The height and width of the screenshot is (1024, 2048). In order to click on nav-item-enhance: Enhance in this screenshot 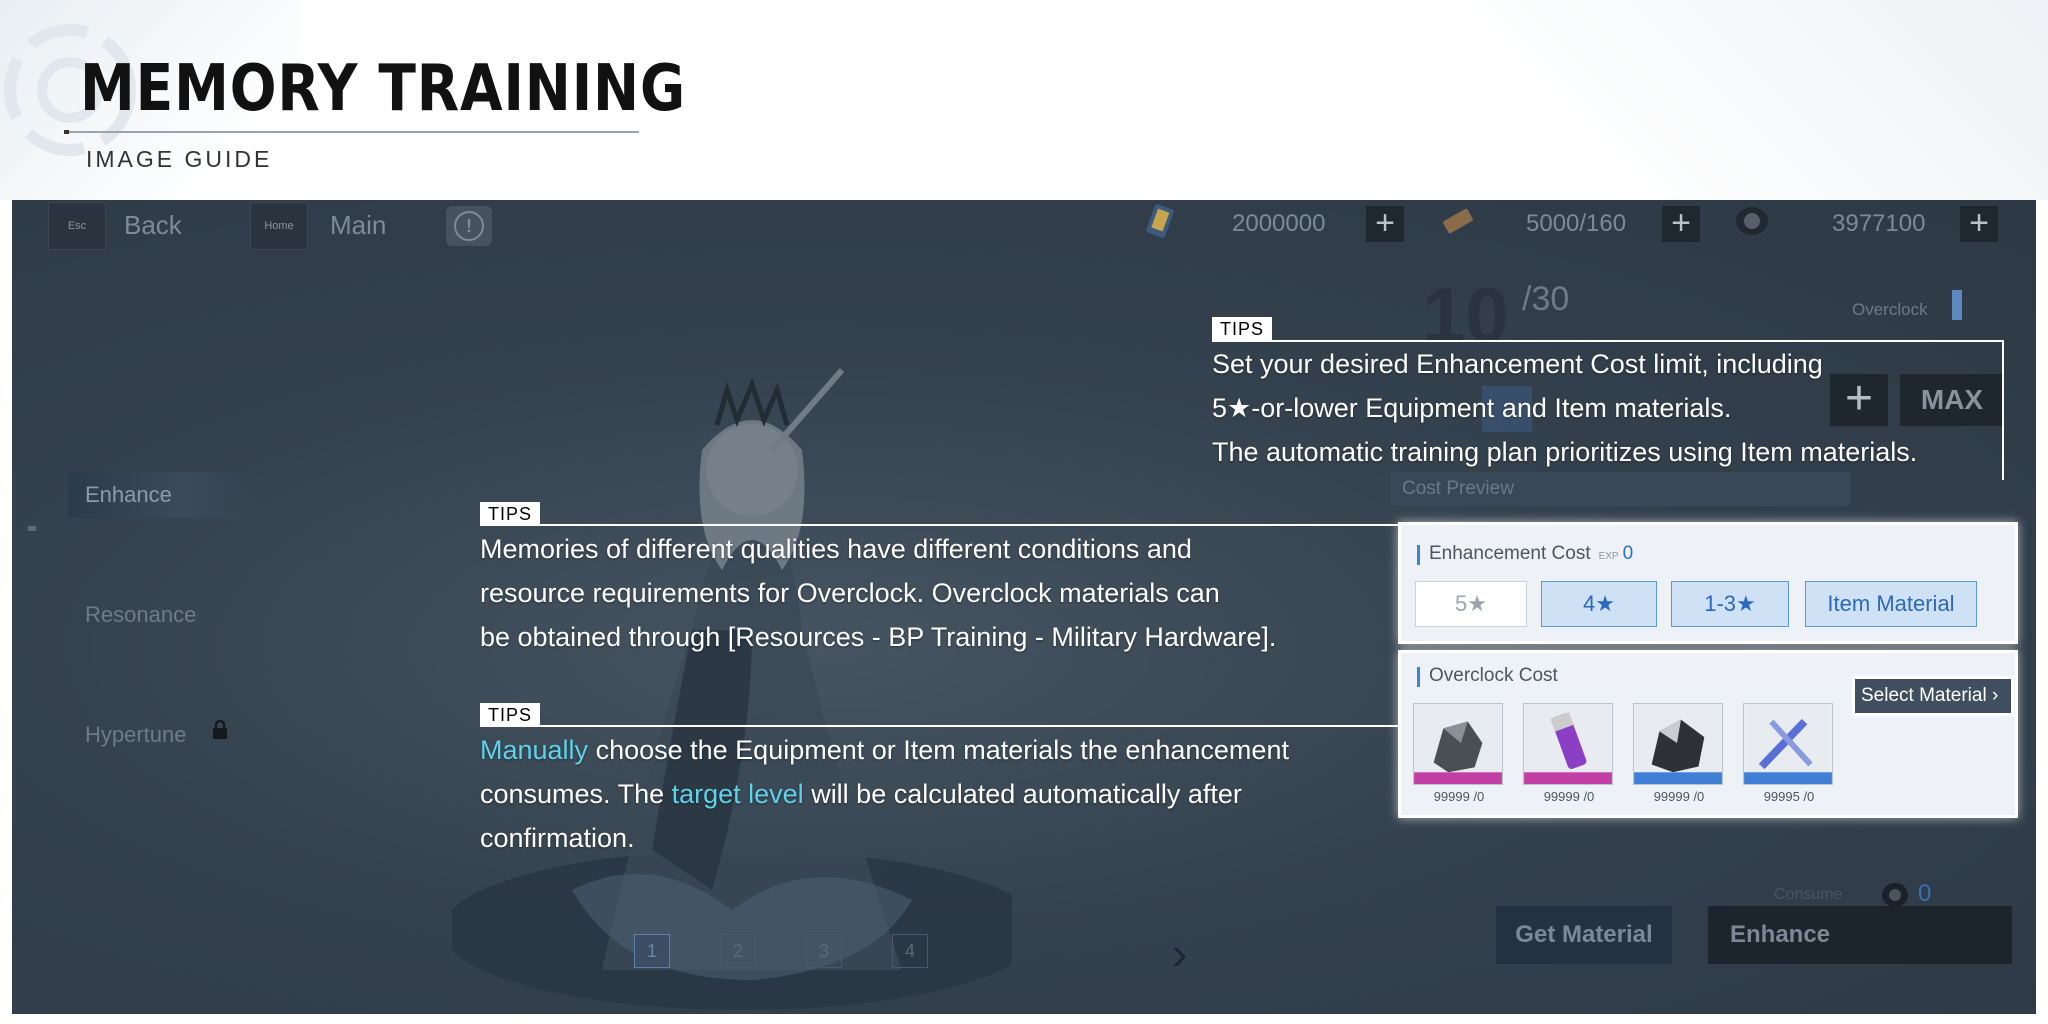, I will do `click(128, 495)`.